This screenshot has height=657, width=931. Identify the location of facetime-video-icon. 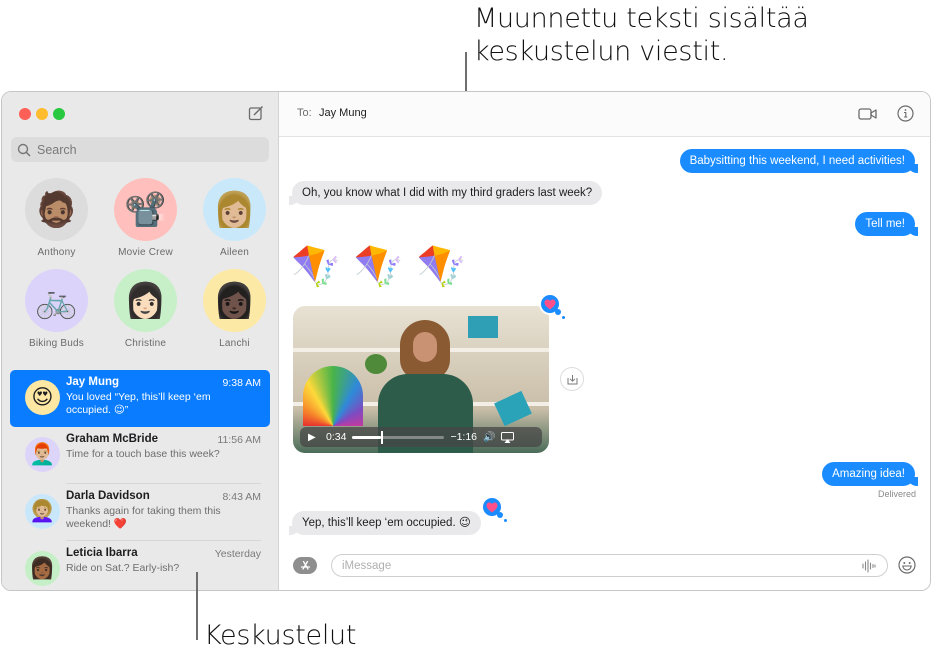
(868, 114).